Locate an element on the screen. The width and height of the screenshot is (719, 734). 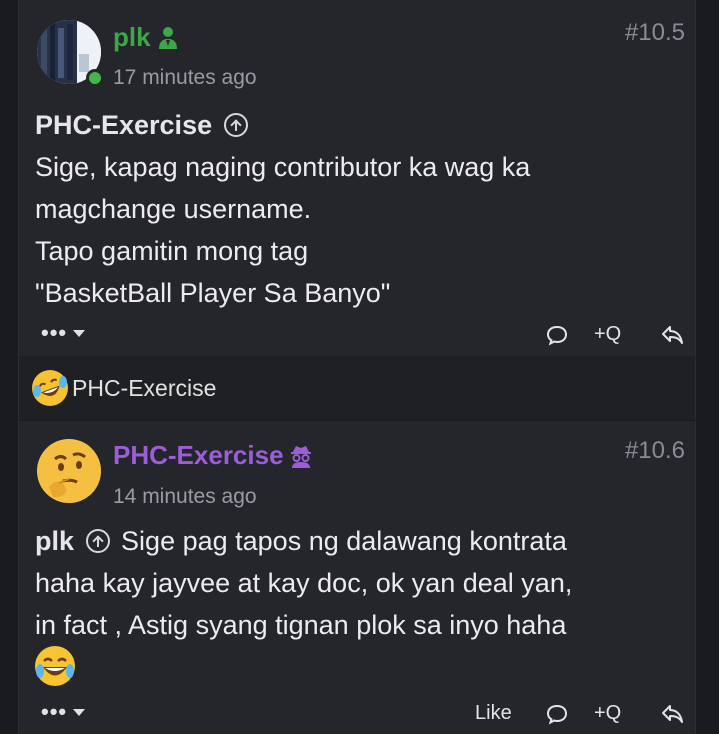
body-line: Sige pag tapos ng dalawang kontrata is located at coordinates (344, 541).